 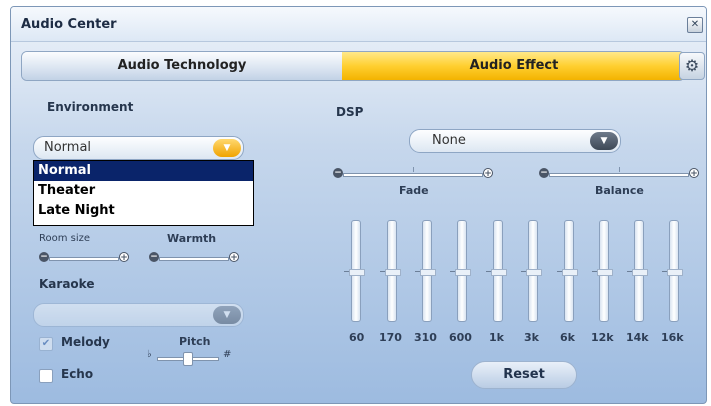 What do you see at coordinates (149, 354) in the screenshot?
I see `pitch-flat-label: ♭` at bounding box center [149, 354].